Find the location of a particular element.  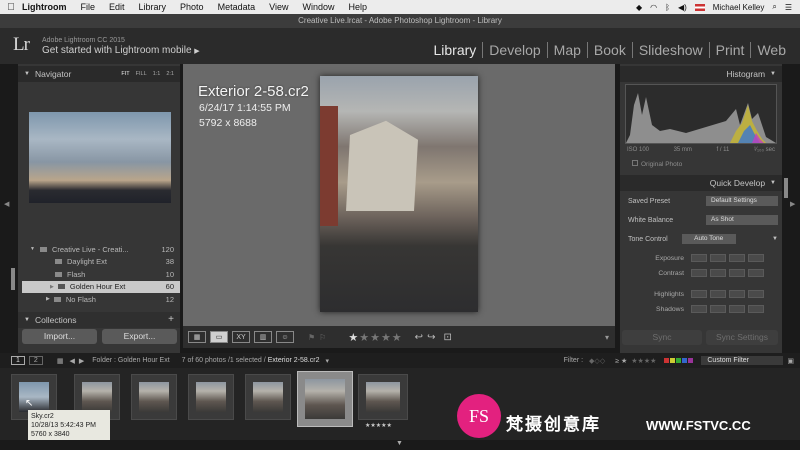

toolbar-menu-icon: ▾ is located at coordinates (610, 337).